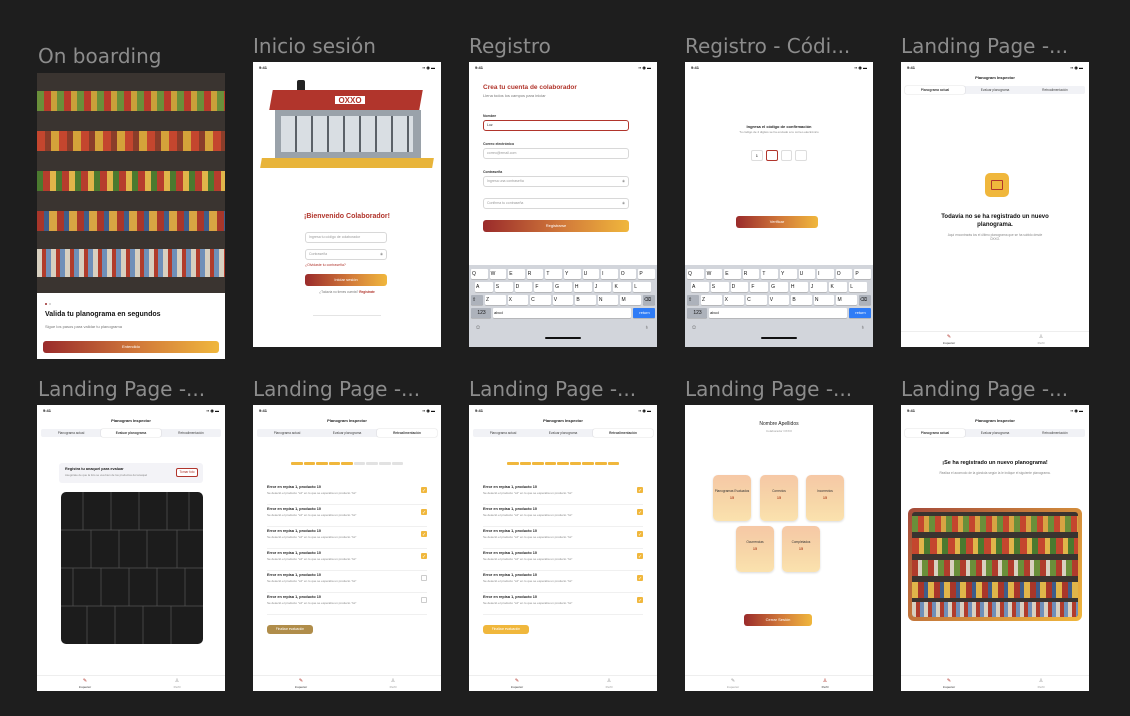  What do you see at coordinates (697, 313) in the screenshot?
I see `emoji-key: 123` at bounding box center [697, 313].